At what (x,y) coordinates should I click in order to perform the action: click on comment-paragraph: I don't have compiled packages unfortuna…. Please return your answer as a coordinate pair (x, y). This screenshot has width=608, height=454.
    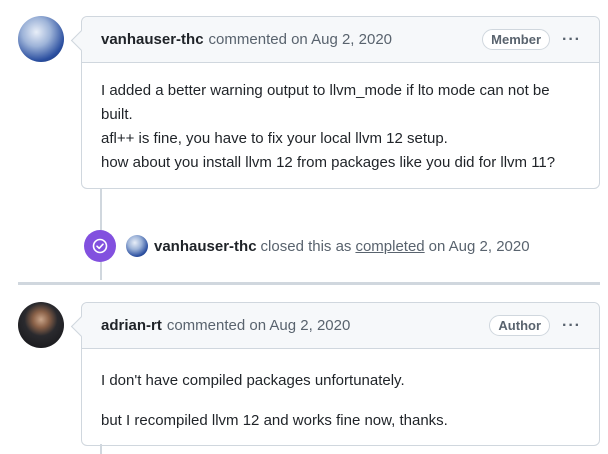
    Looking at the image, I should click on (253, 380).